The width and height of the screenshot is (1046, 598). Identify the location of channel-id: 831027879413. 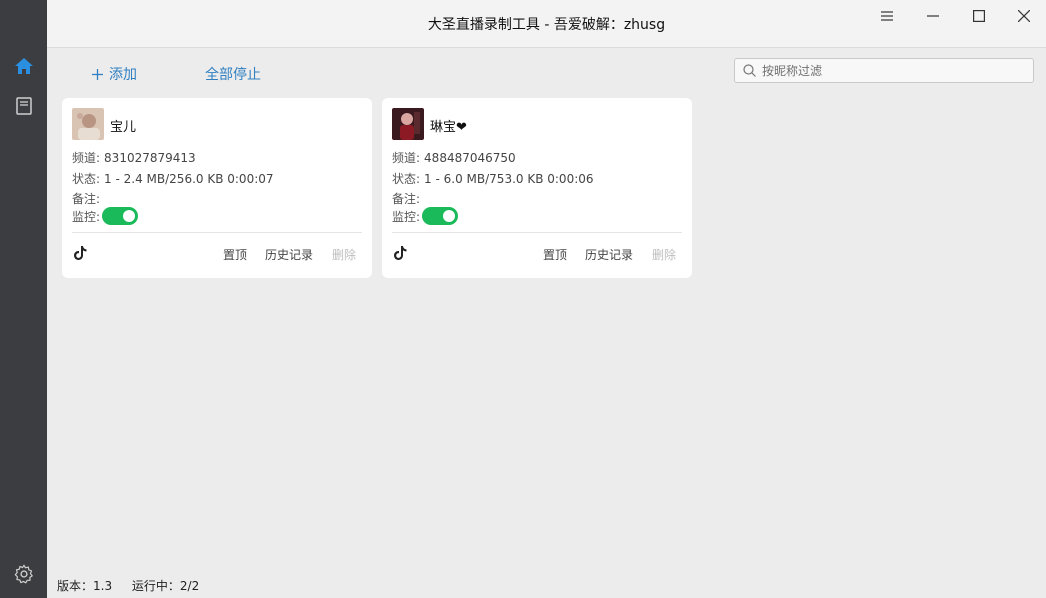
(150, 157).